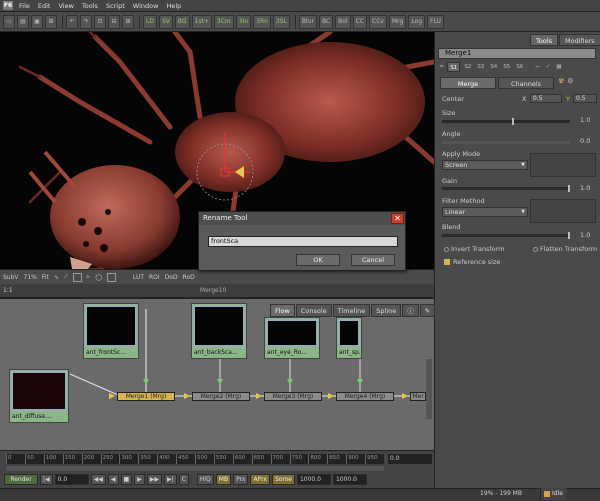  Describe the element at coordinates (561, 83) in the screenshot. I see `radiation-icon: ☢` at that location.